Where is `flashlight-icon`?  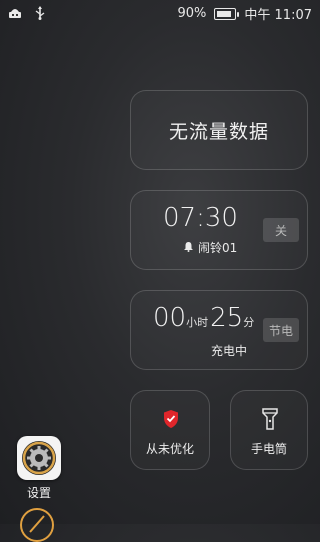 flashlight-icon is located at coordinates (270, 421).